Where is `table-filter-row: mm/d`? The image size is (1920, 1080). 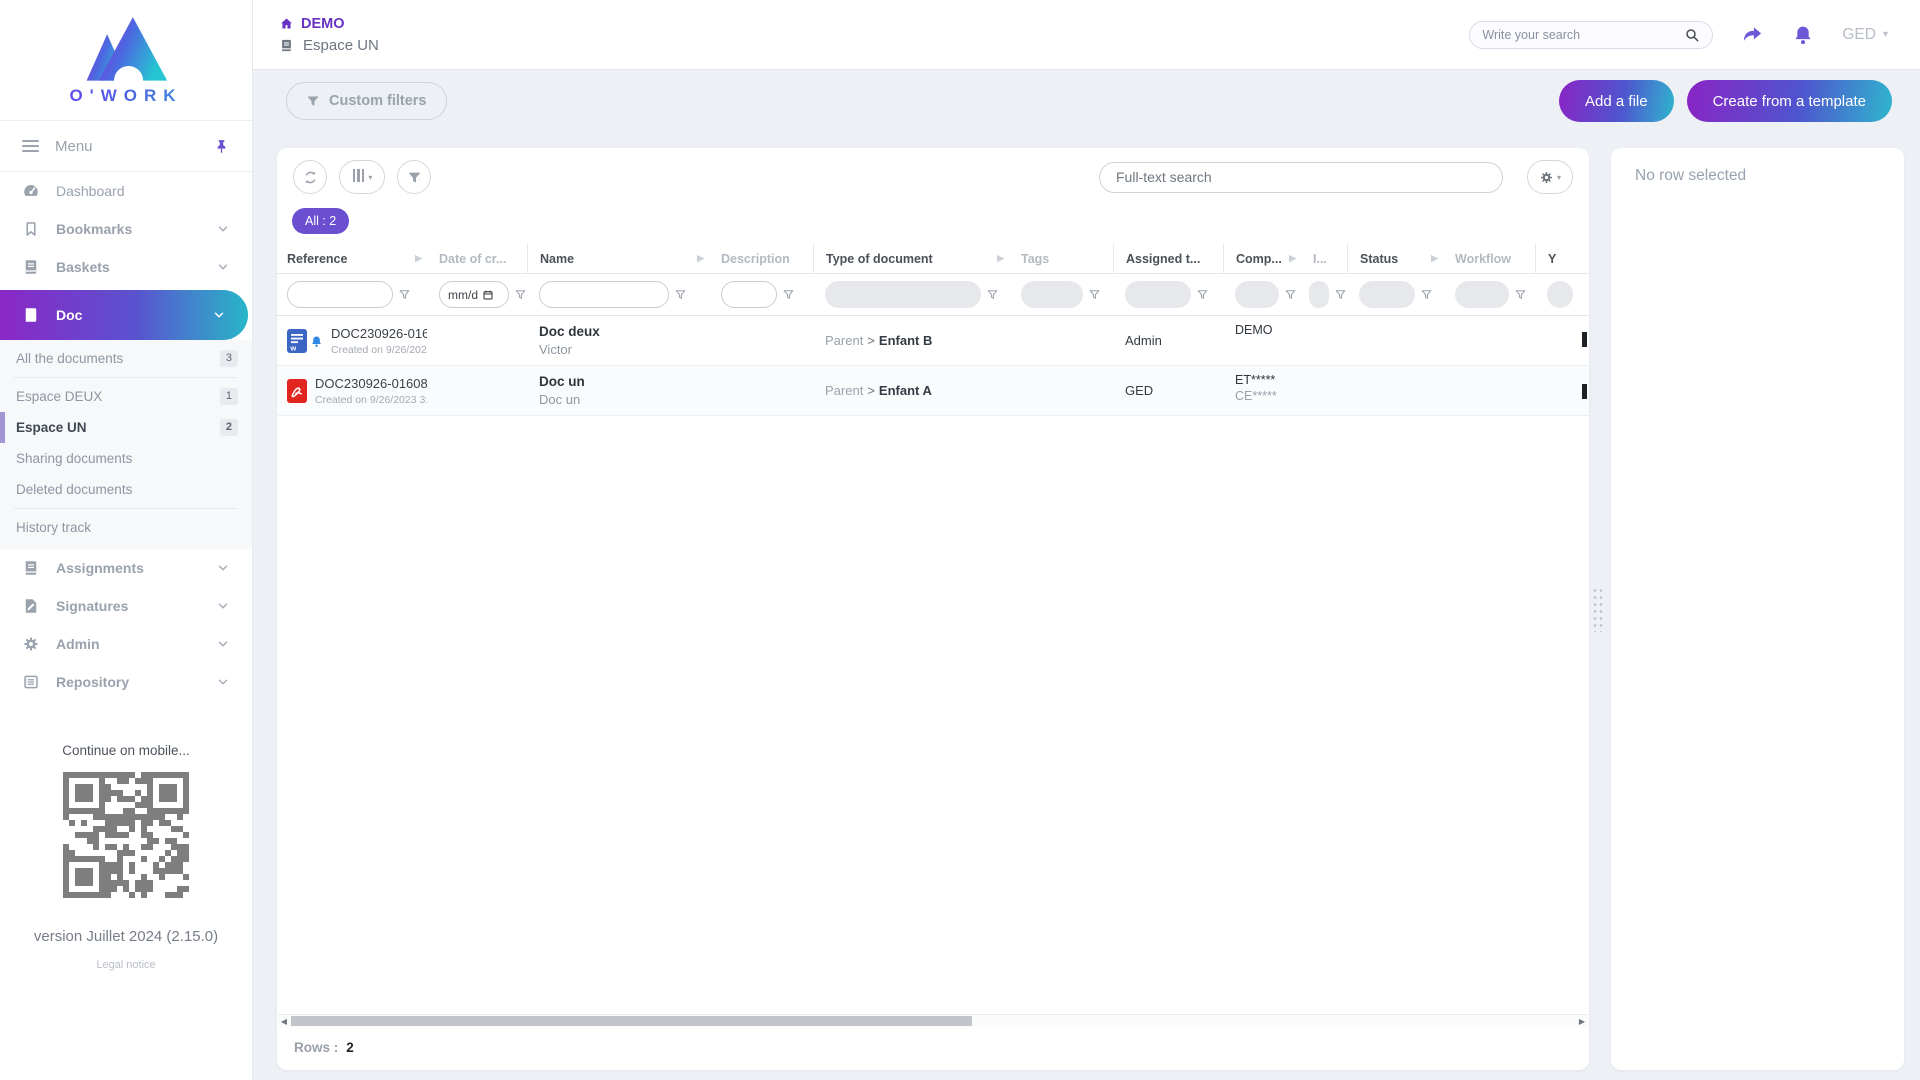 table-filter-row: mm/d is located at coordinates (933, 295).